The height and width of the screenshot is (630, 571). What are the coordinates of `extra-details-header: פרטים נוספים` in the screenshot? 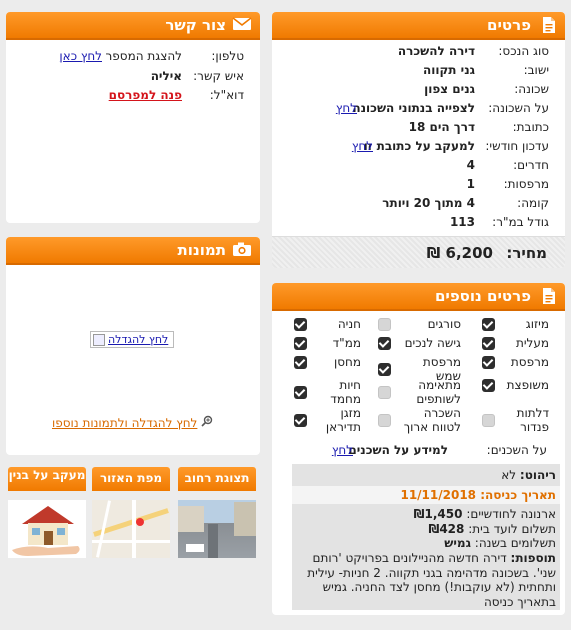 It's located at (418, 297).